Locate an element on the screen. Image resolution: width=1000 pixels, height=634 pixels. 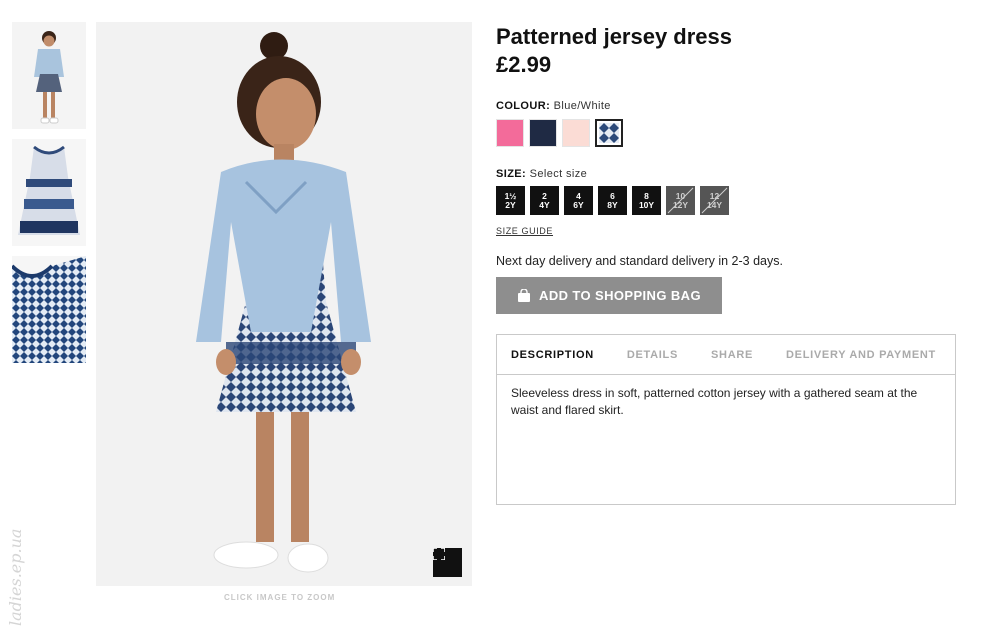
colour-swatch-light-pink is located at coordinates (576, 133).